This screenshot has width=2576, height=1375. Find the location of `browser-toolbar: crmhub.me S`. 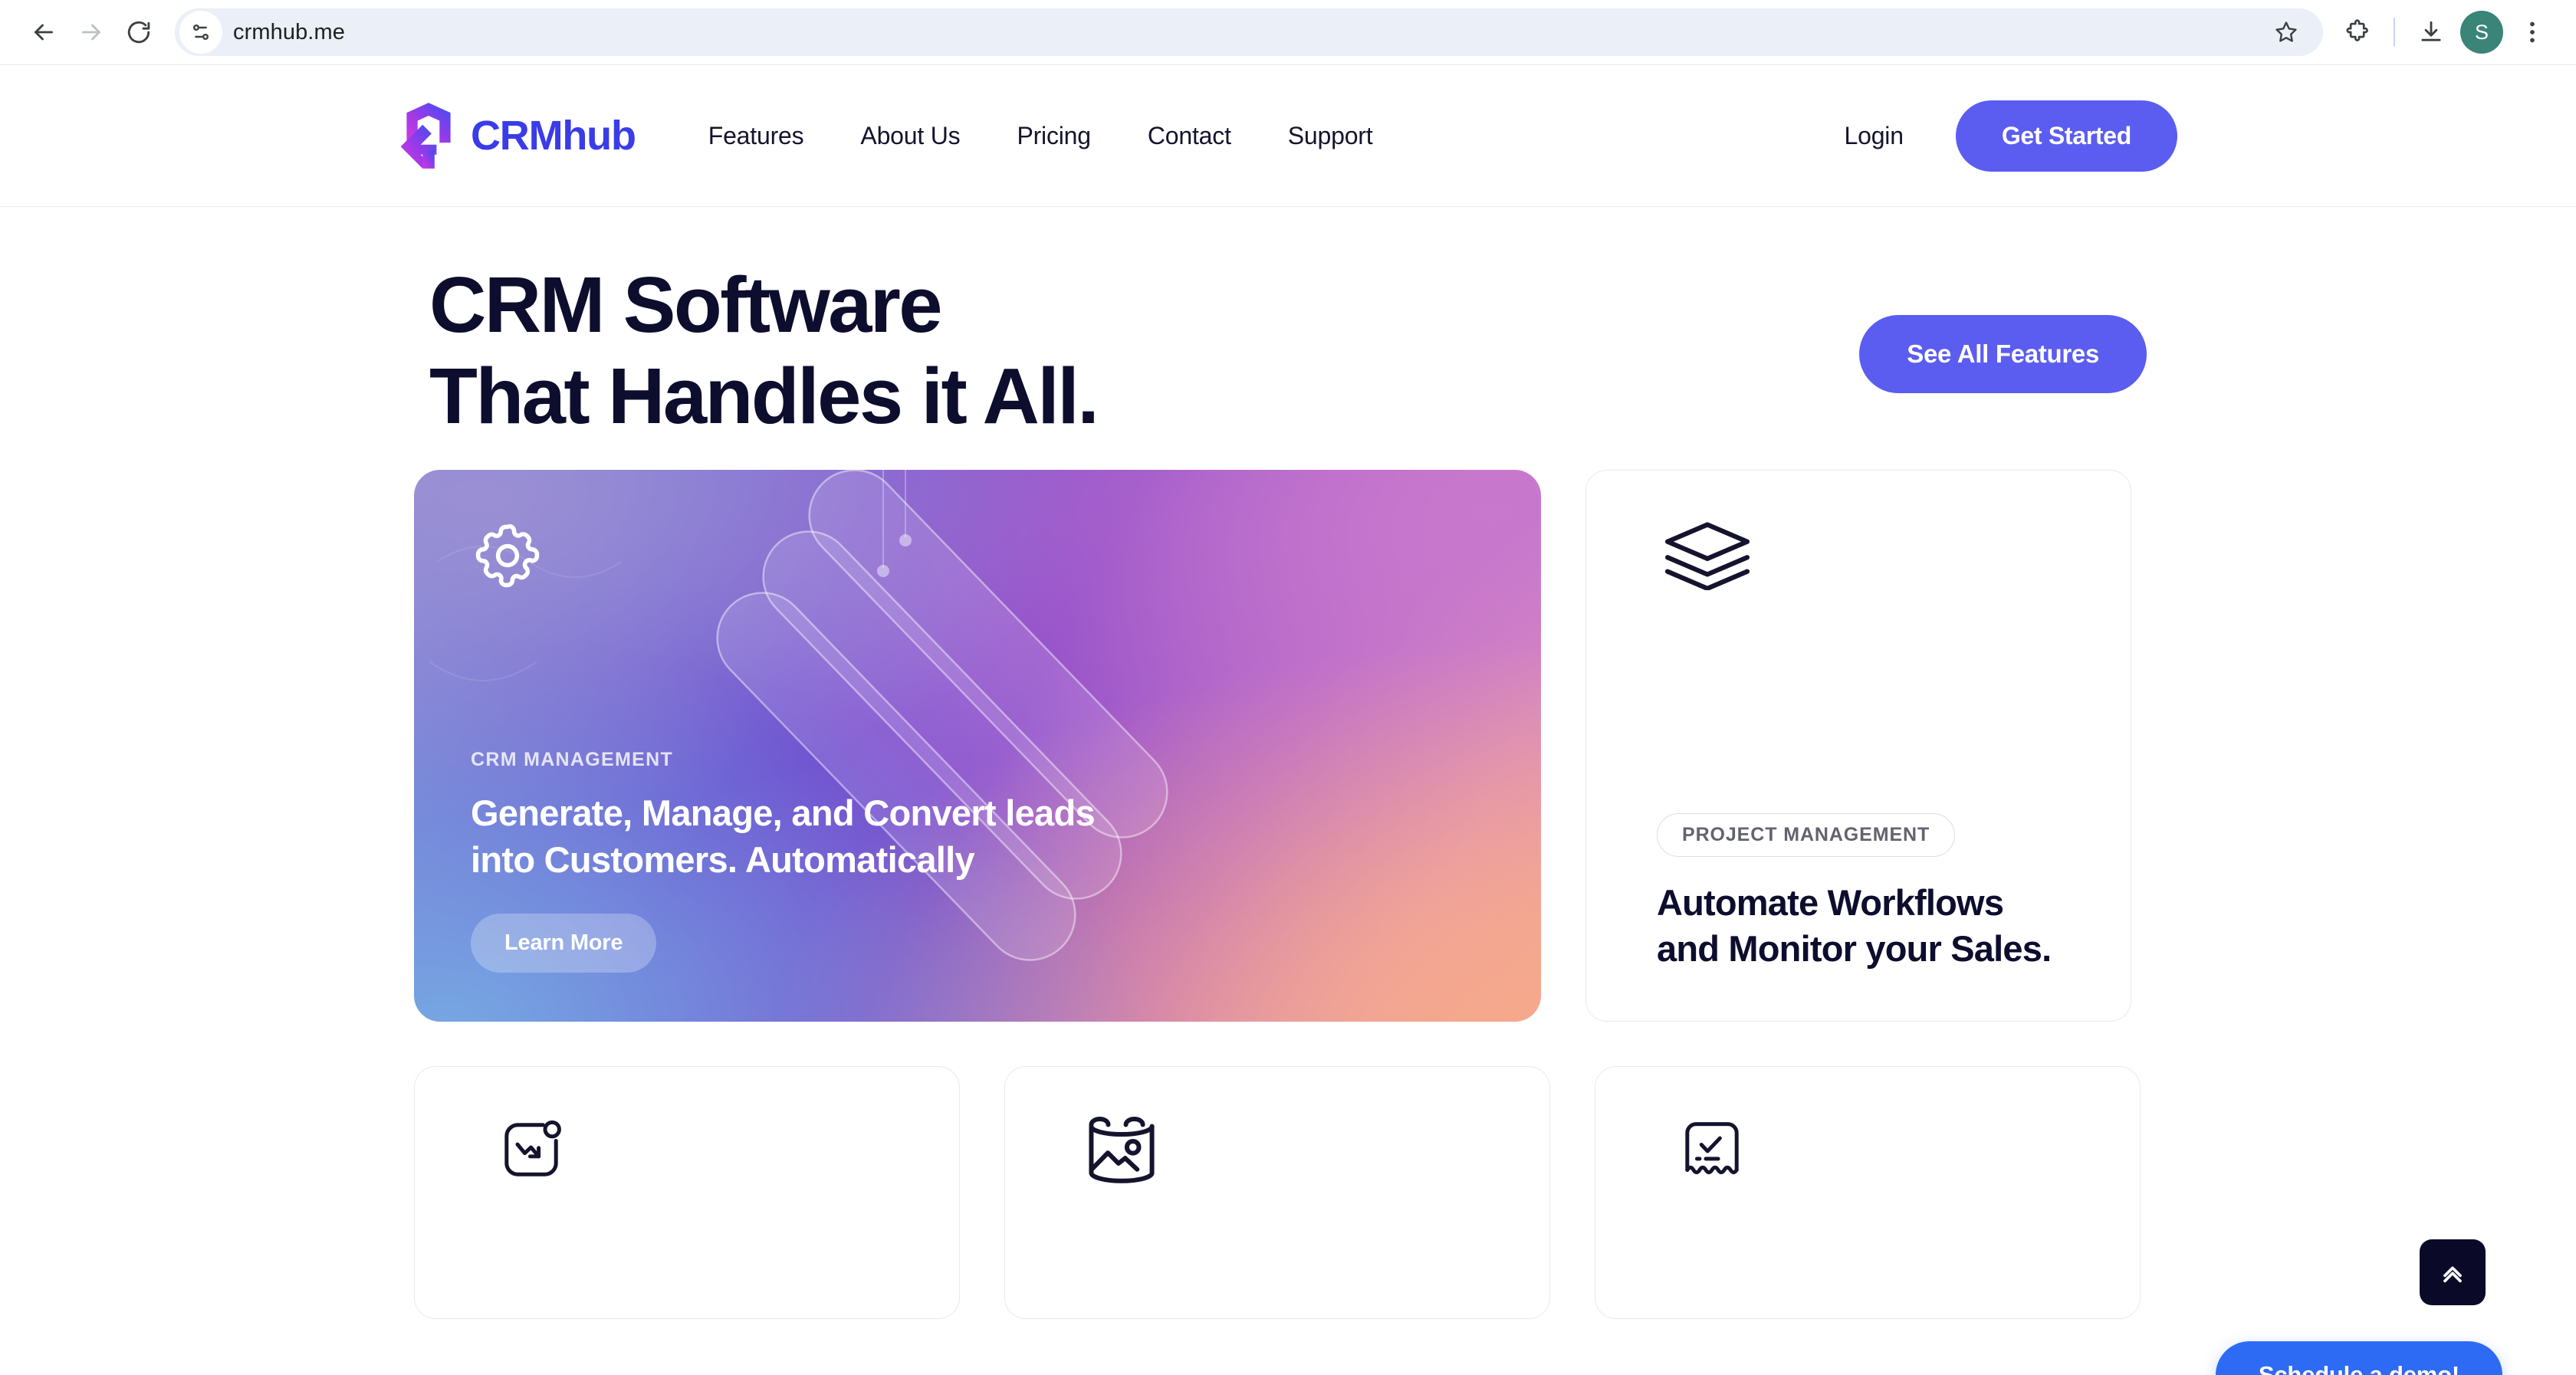

browser-toolbar: crmhub.me S is located at coordinates (1288, 32).